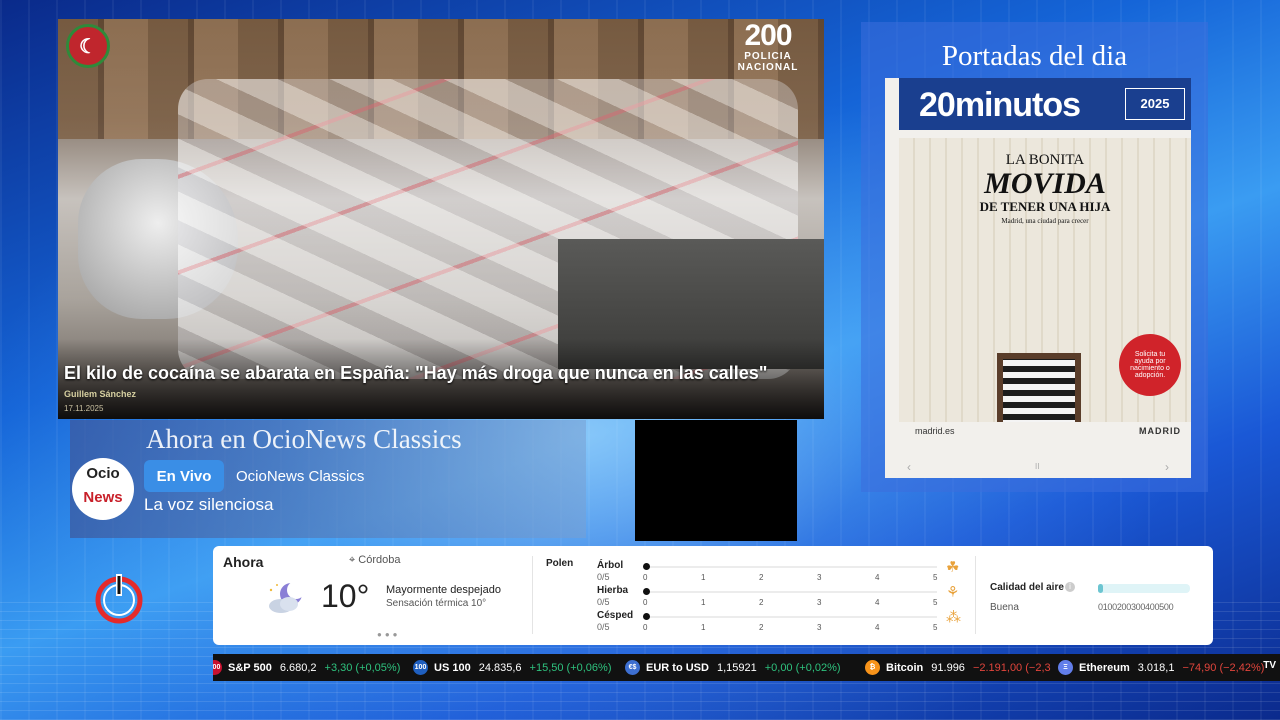  What do you see at coordinates (1004, 607) in the screenshot?
I see `air-quality-level: Buena` at bounding box center [1004, 607].